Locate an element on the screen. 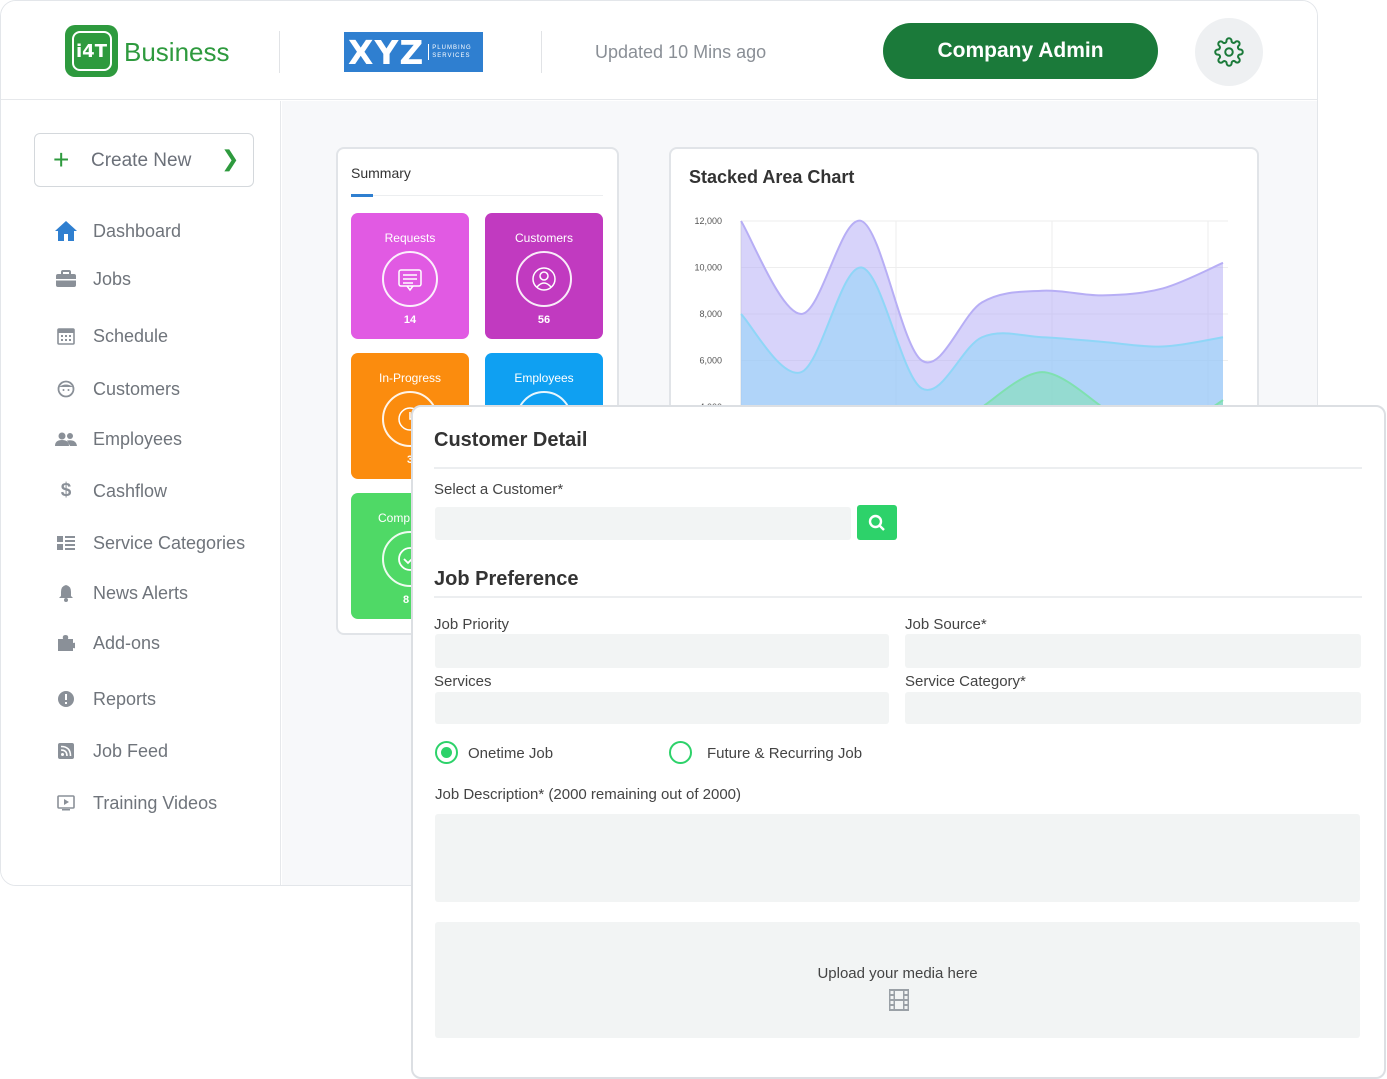  sidebar-item-employees: Employees is located at coordinates (117, 439).